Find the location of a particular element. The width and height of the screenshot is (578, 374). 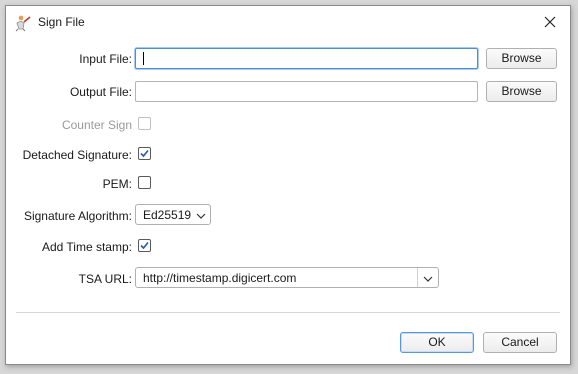

close-icon is located at coordinates (550, 22).